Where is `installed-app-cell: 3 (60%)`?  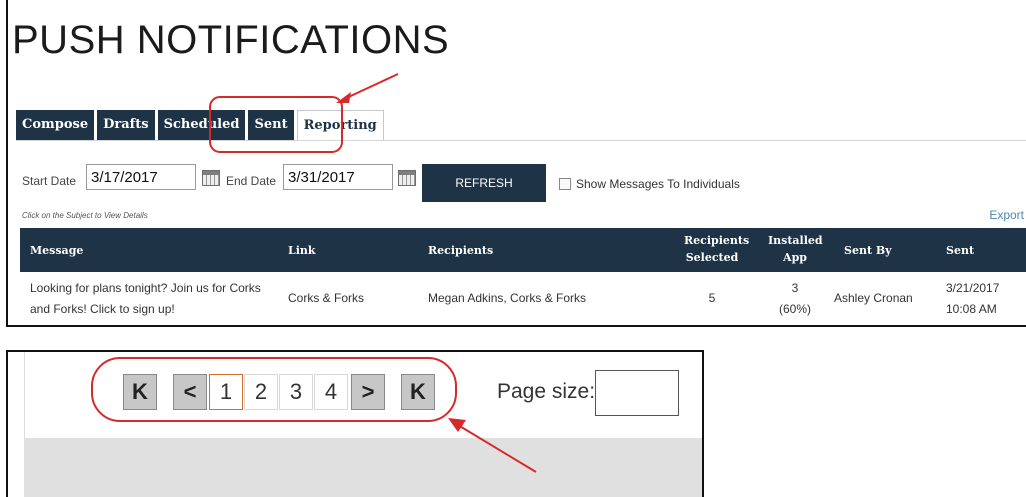 installed-app-cell: 3 (60%) is located at coordinates (795, 299).